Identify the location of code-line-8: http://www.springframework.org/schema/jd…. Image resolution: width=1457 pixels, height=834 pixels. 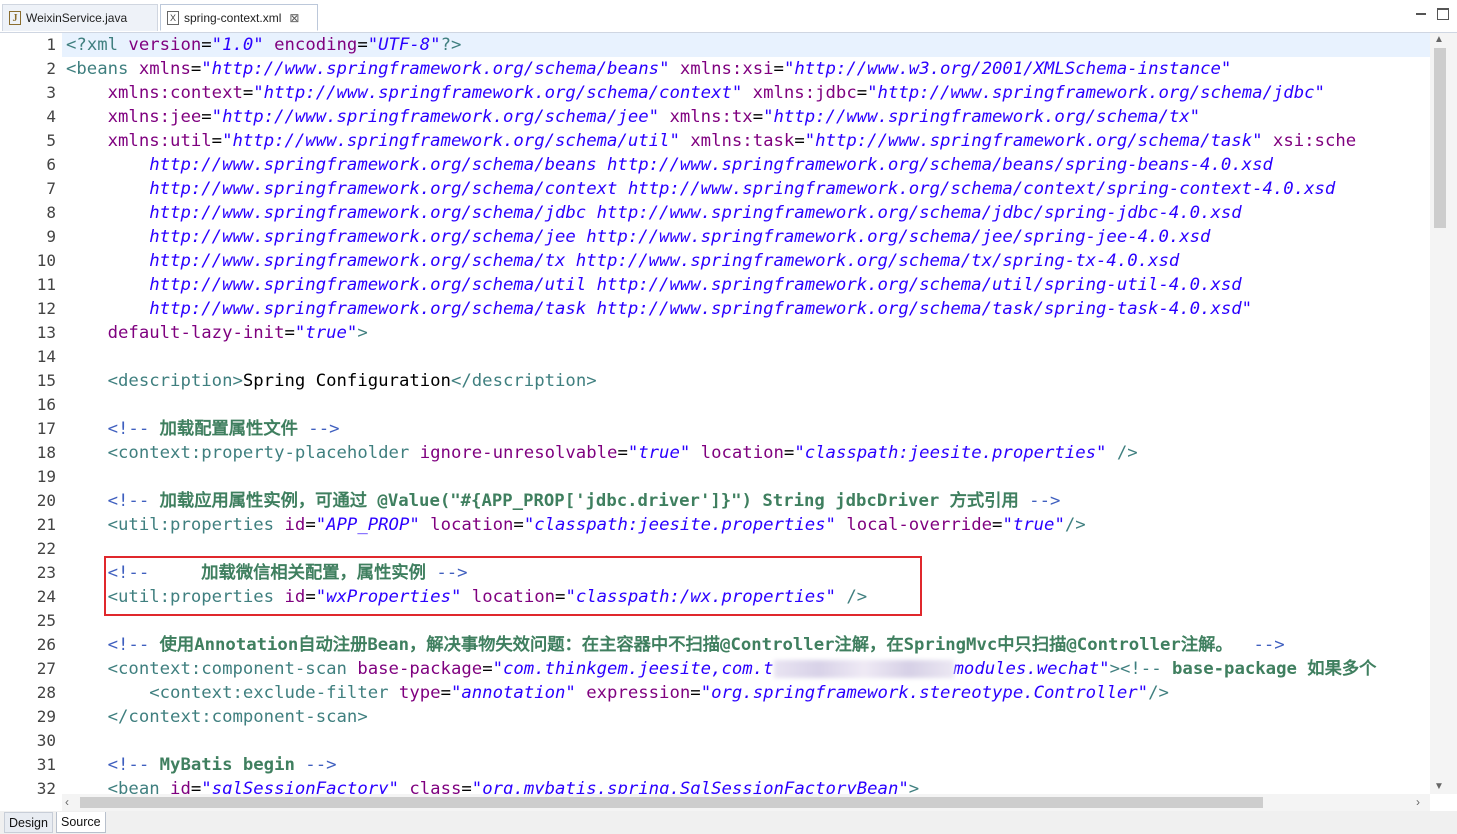
(653, 213).